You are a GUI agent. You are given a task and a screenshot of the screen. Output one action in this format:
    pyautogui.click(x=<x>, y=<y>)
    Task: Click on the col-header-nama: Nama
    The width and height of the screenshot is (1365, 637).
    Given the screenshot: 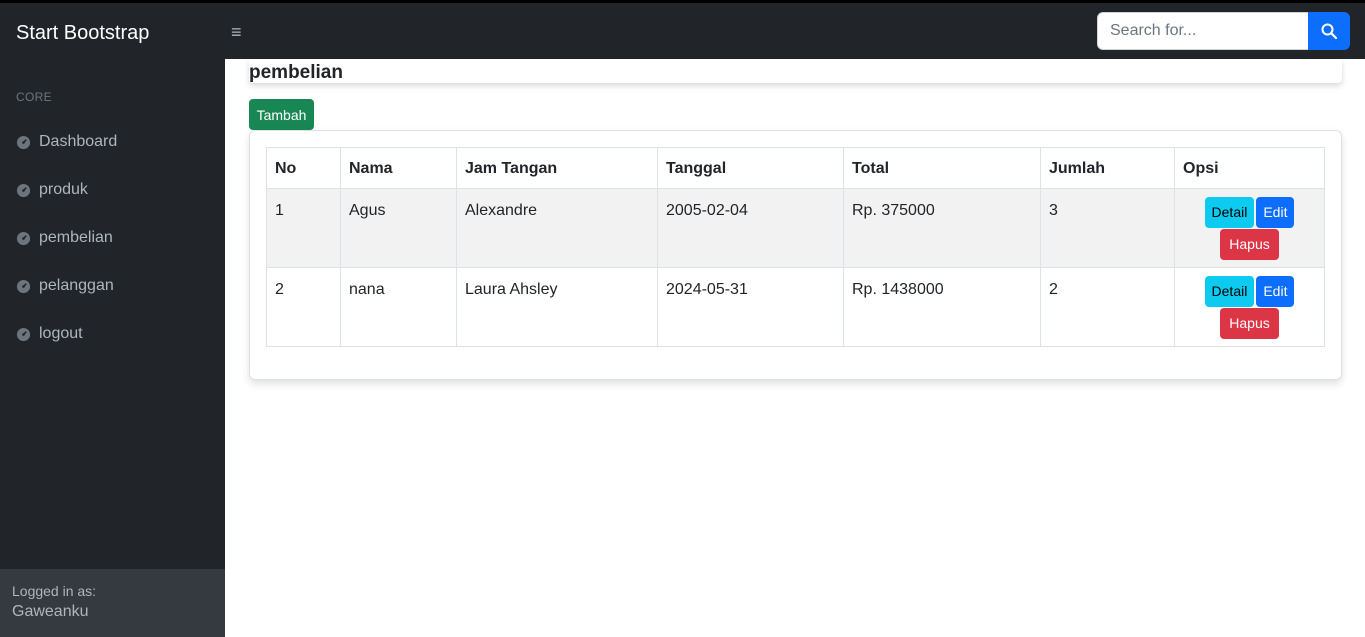 What is the action you would take?
    pyautogui.click(x=398, y=168)
    